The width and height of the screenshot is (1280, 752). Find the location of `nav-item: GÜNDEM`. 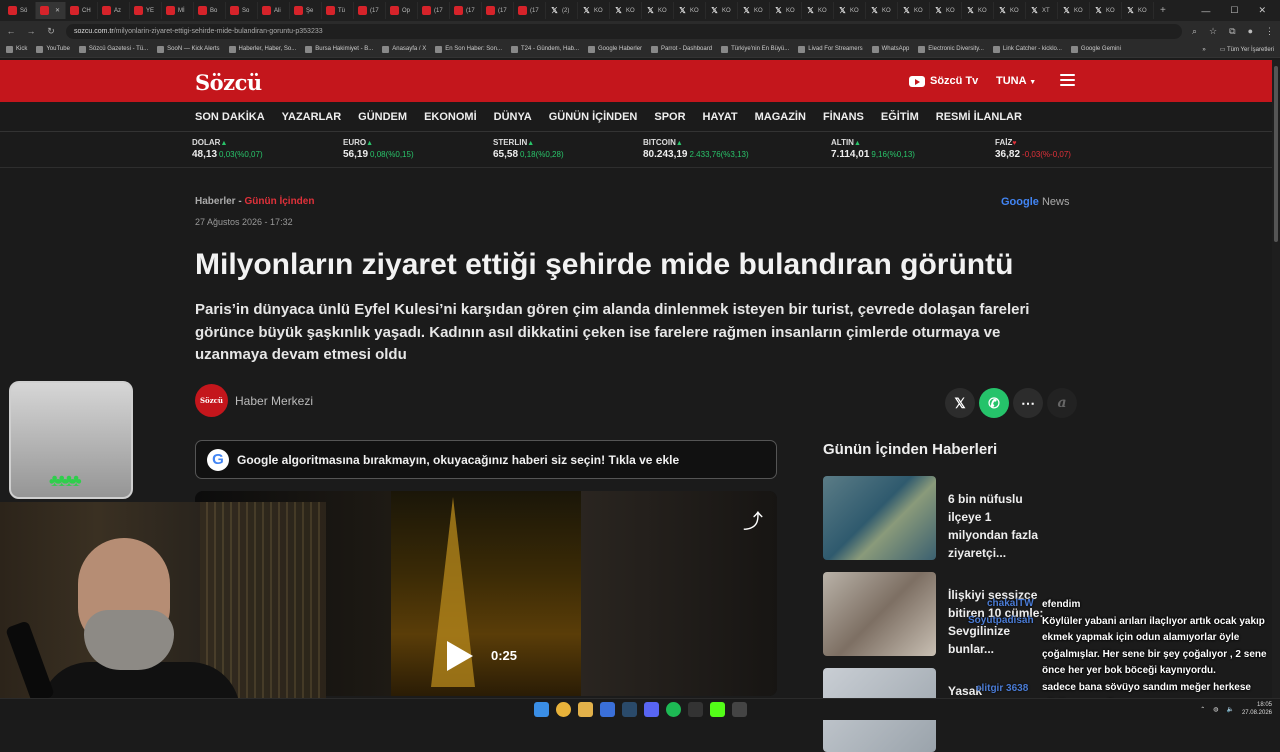

nav-item: GÜNDEM is located at coordinates (382, 117).